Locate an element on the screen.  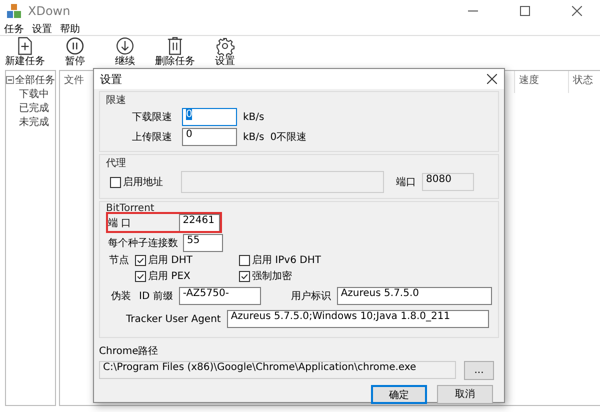
column-header: 状态 is located at coordinates (584, 82).